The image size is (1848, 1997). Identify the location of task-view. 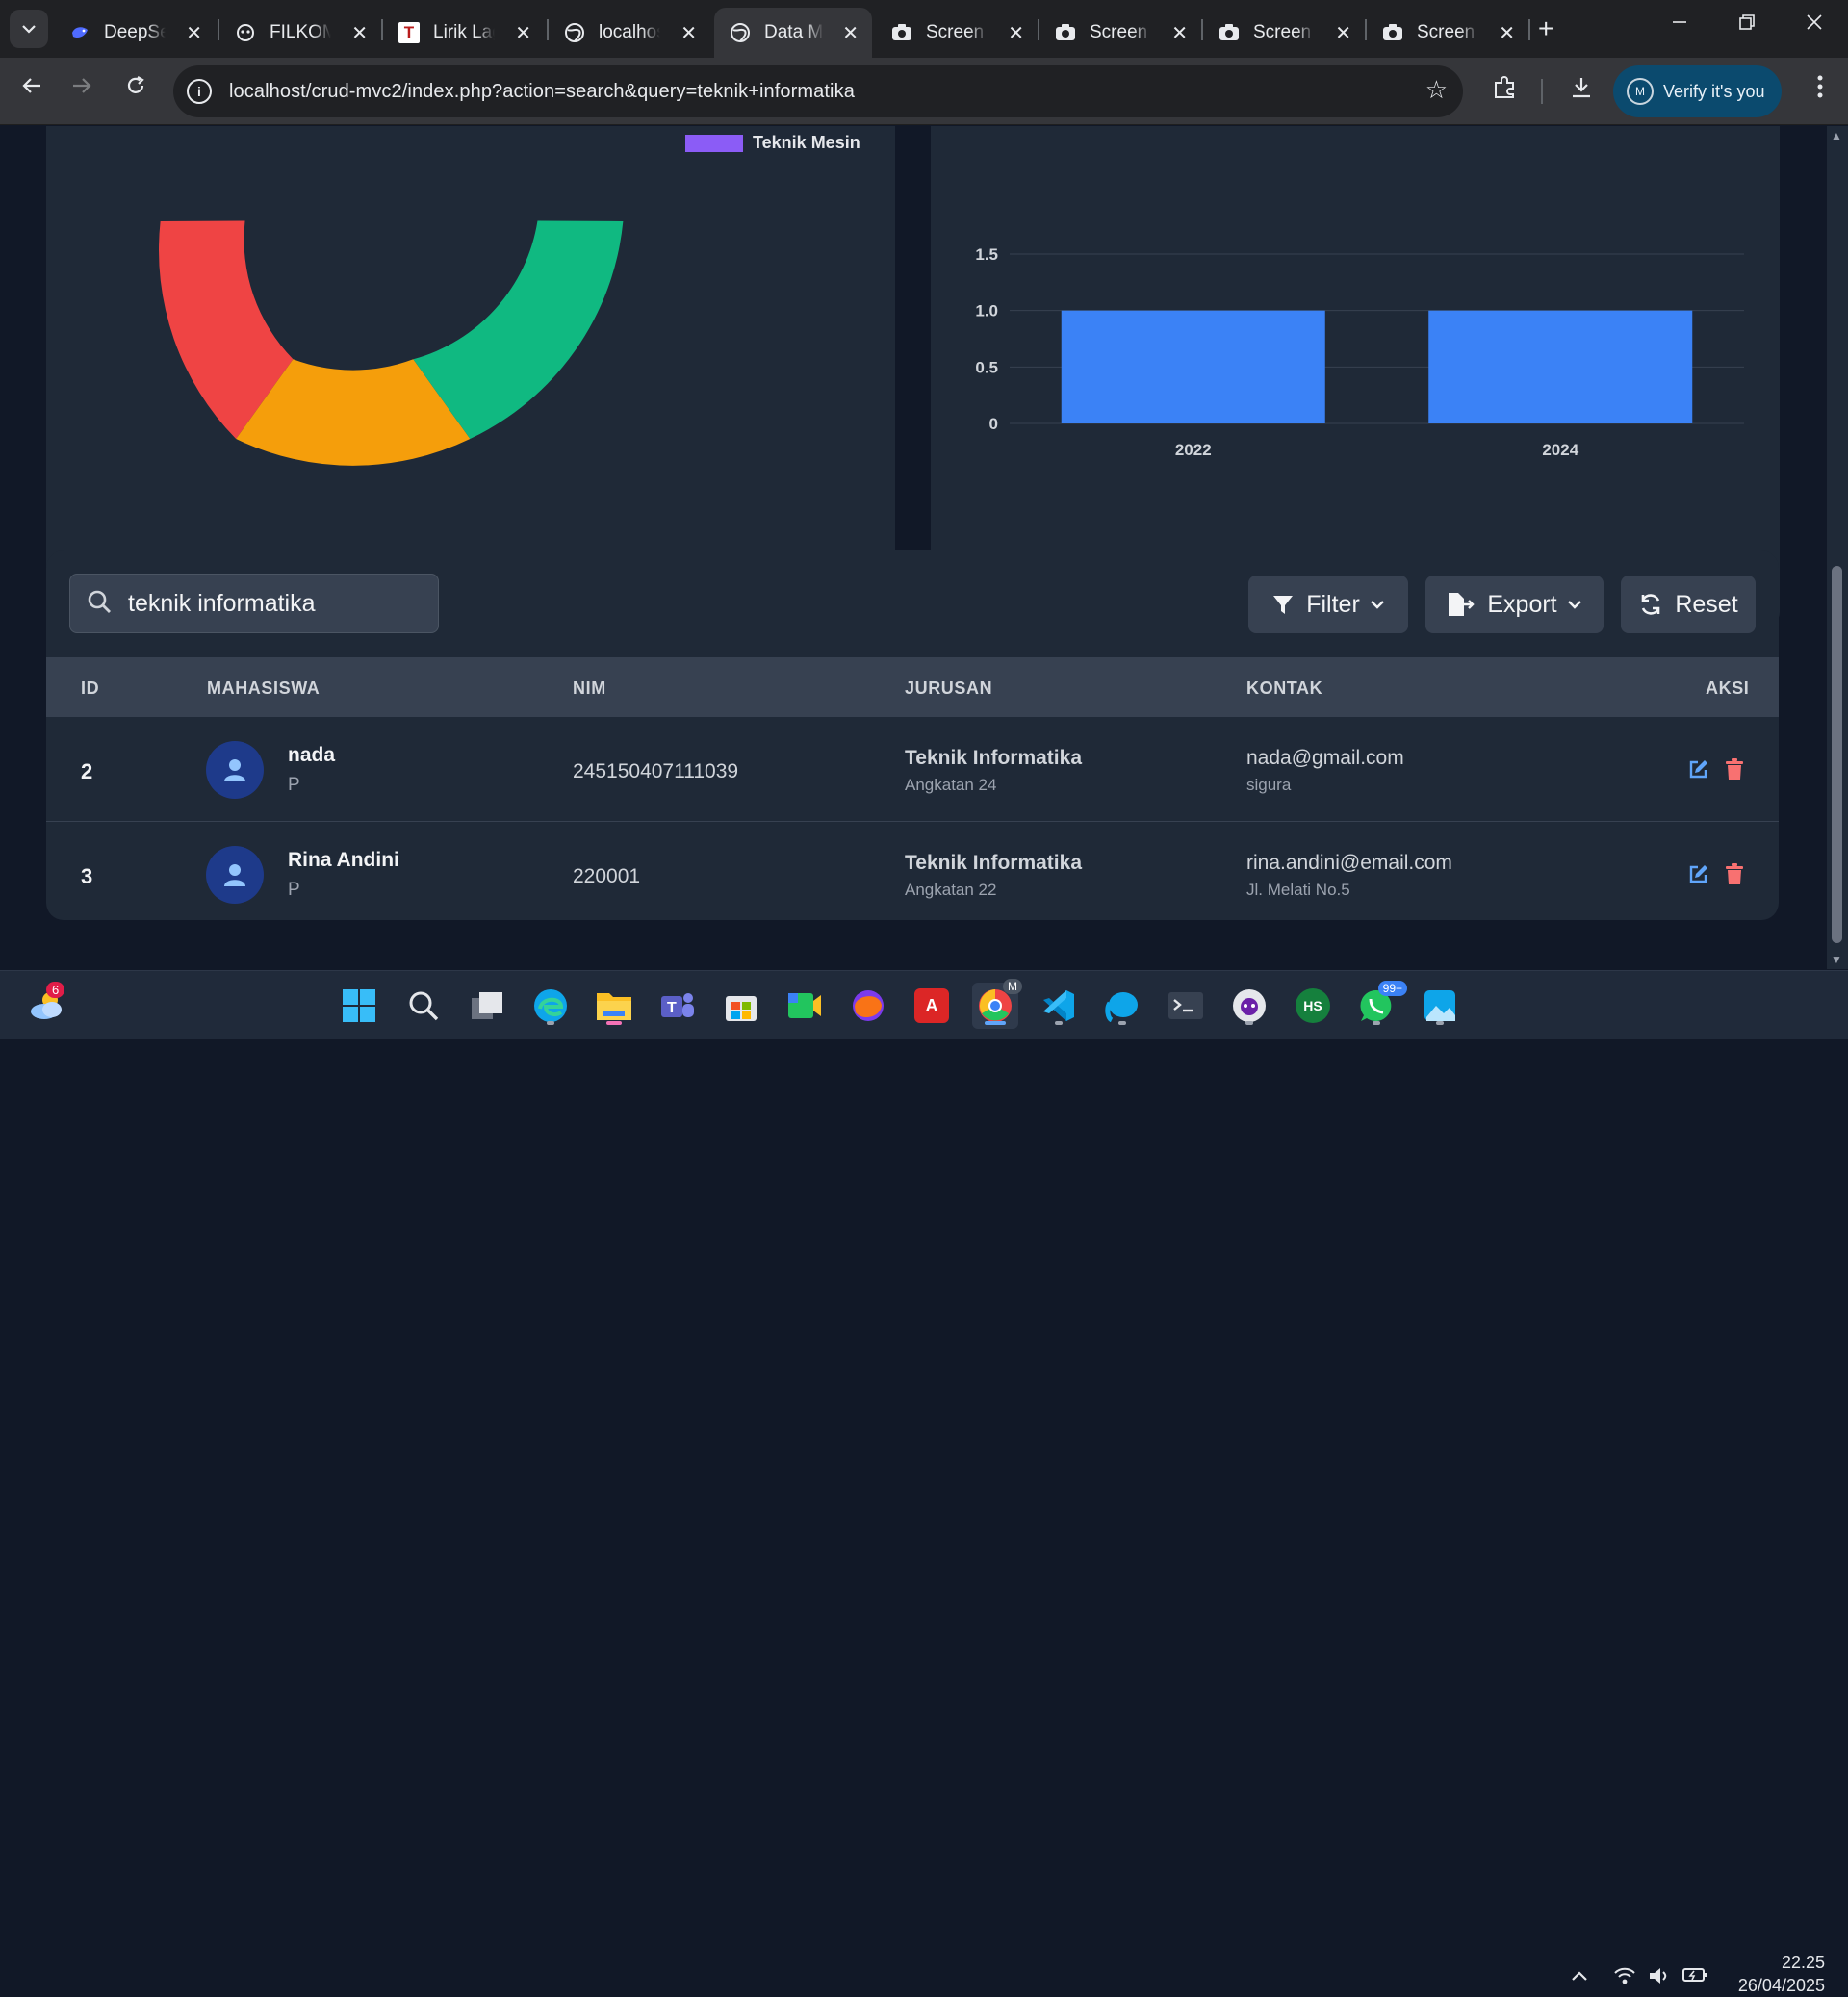
(487, 1006).